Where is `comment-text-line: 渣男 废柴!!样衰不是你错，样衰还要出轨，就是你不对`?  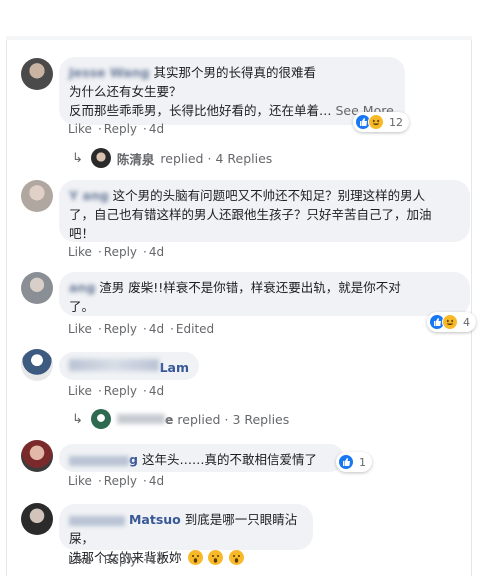 comment-text-line: 渣男 废柴!!样衰不是你错，样衰还要出轨，就是你不对 is located at coordinates (250, 287).